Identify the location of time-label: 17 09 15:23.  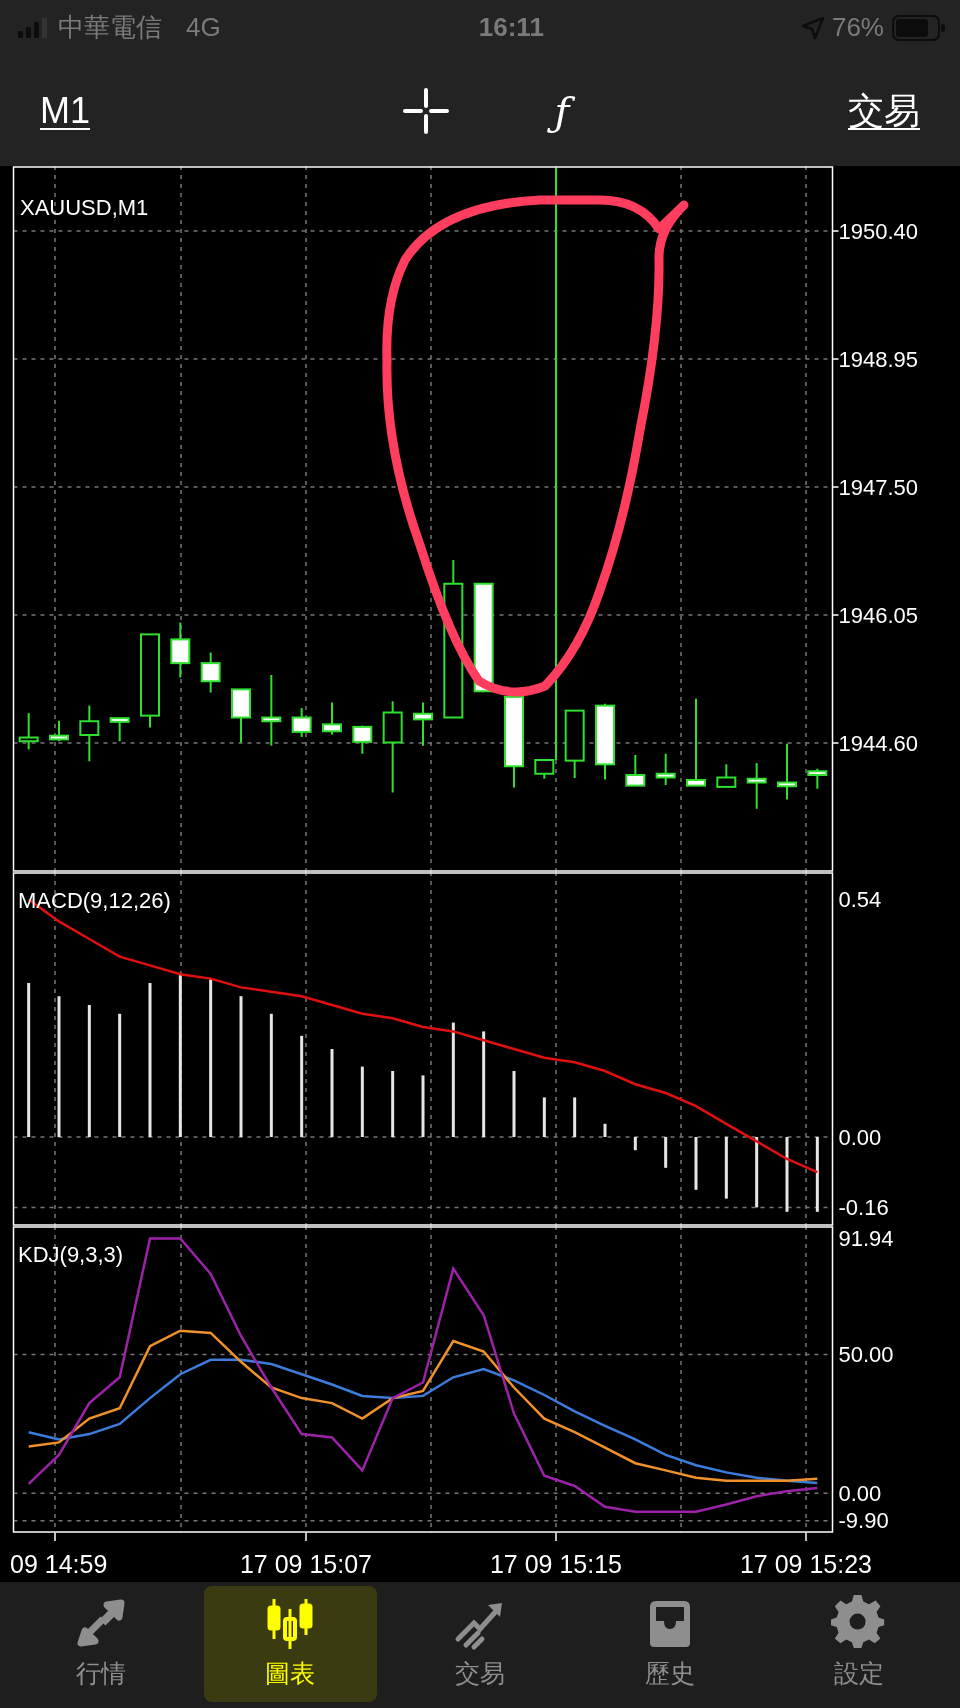
(806, 1564).